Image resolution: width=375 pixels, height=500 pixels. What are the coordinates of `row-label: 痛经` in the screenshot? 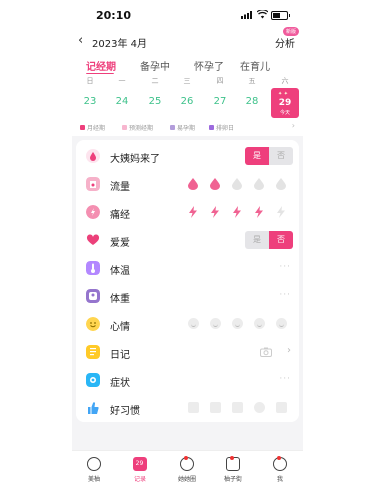 It's located at (120, 215).